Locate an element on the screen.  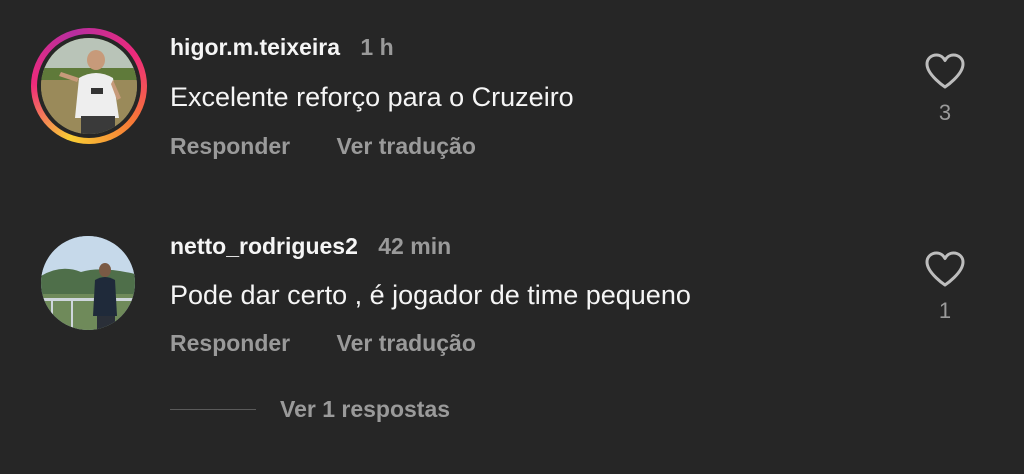
like-control: 3 is located at coordinates (945, 89).